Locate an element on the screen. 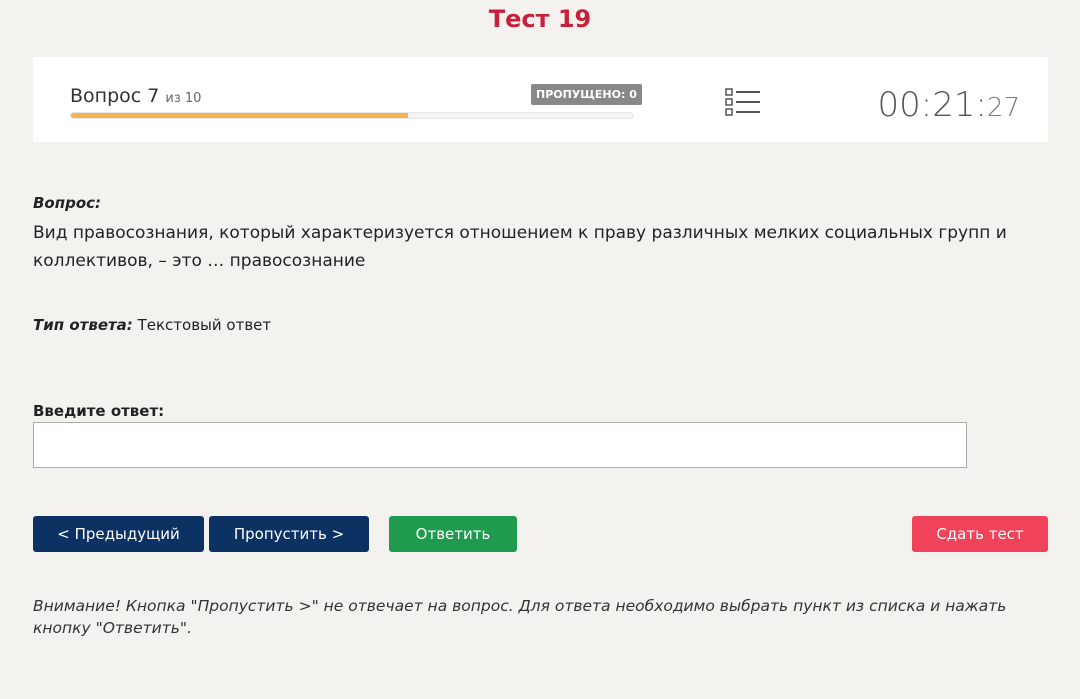 This screenshot has height=699, width=1080. status-panel: Вопрос 7 из 10 ПРОПУЩЕНО: 0 00:21:27 is located at coordinates (540, 99).